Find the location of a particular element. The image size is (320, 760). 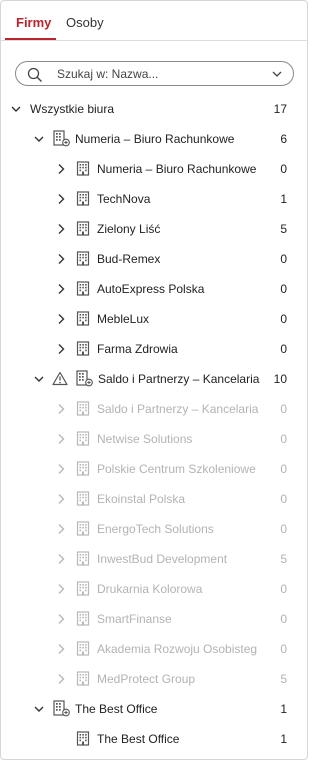

tree-item: Polskie Centrum Szkoleniowe 0 is located at coordinates (154, 469).